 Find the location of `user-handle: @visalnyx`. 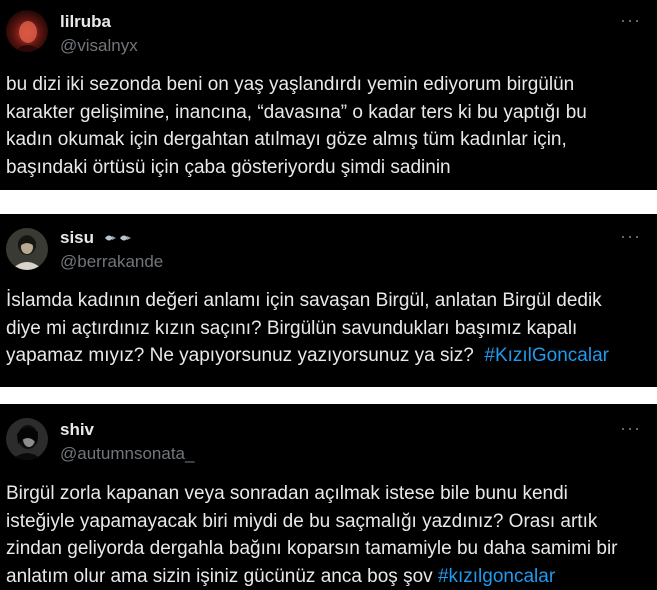

user-handle: @visalnyx is located at coordinates (99, 46).